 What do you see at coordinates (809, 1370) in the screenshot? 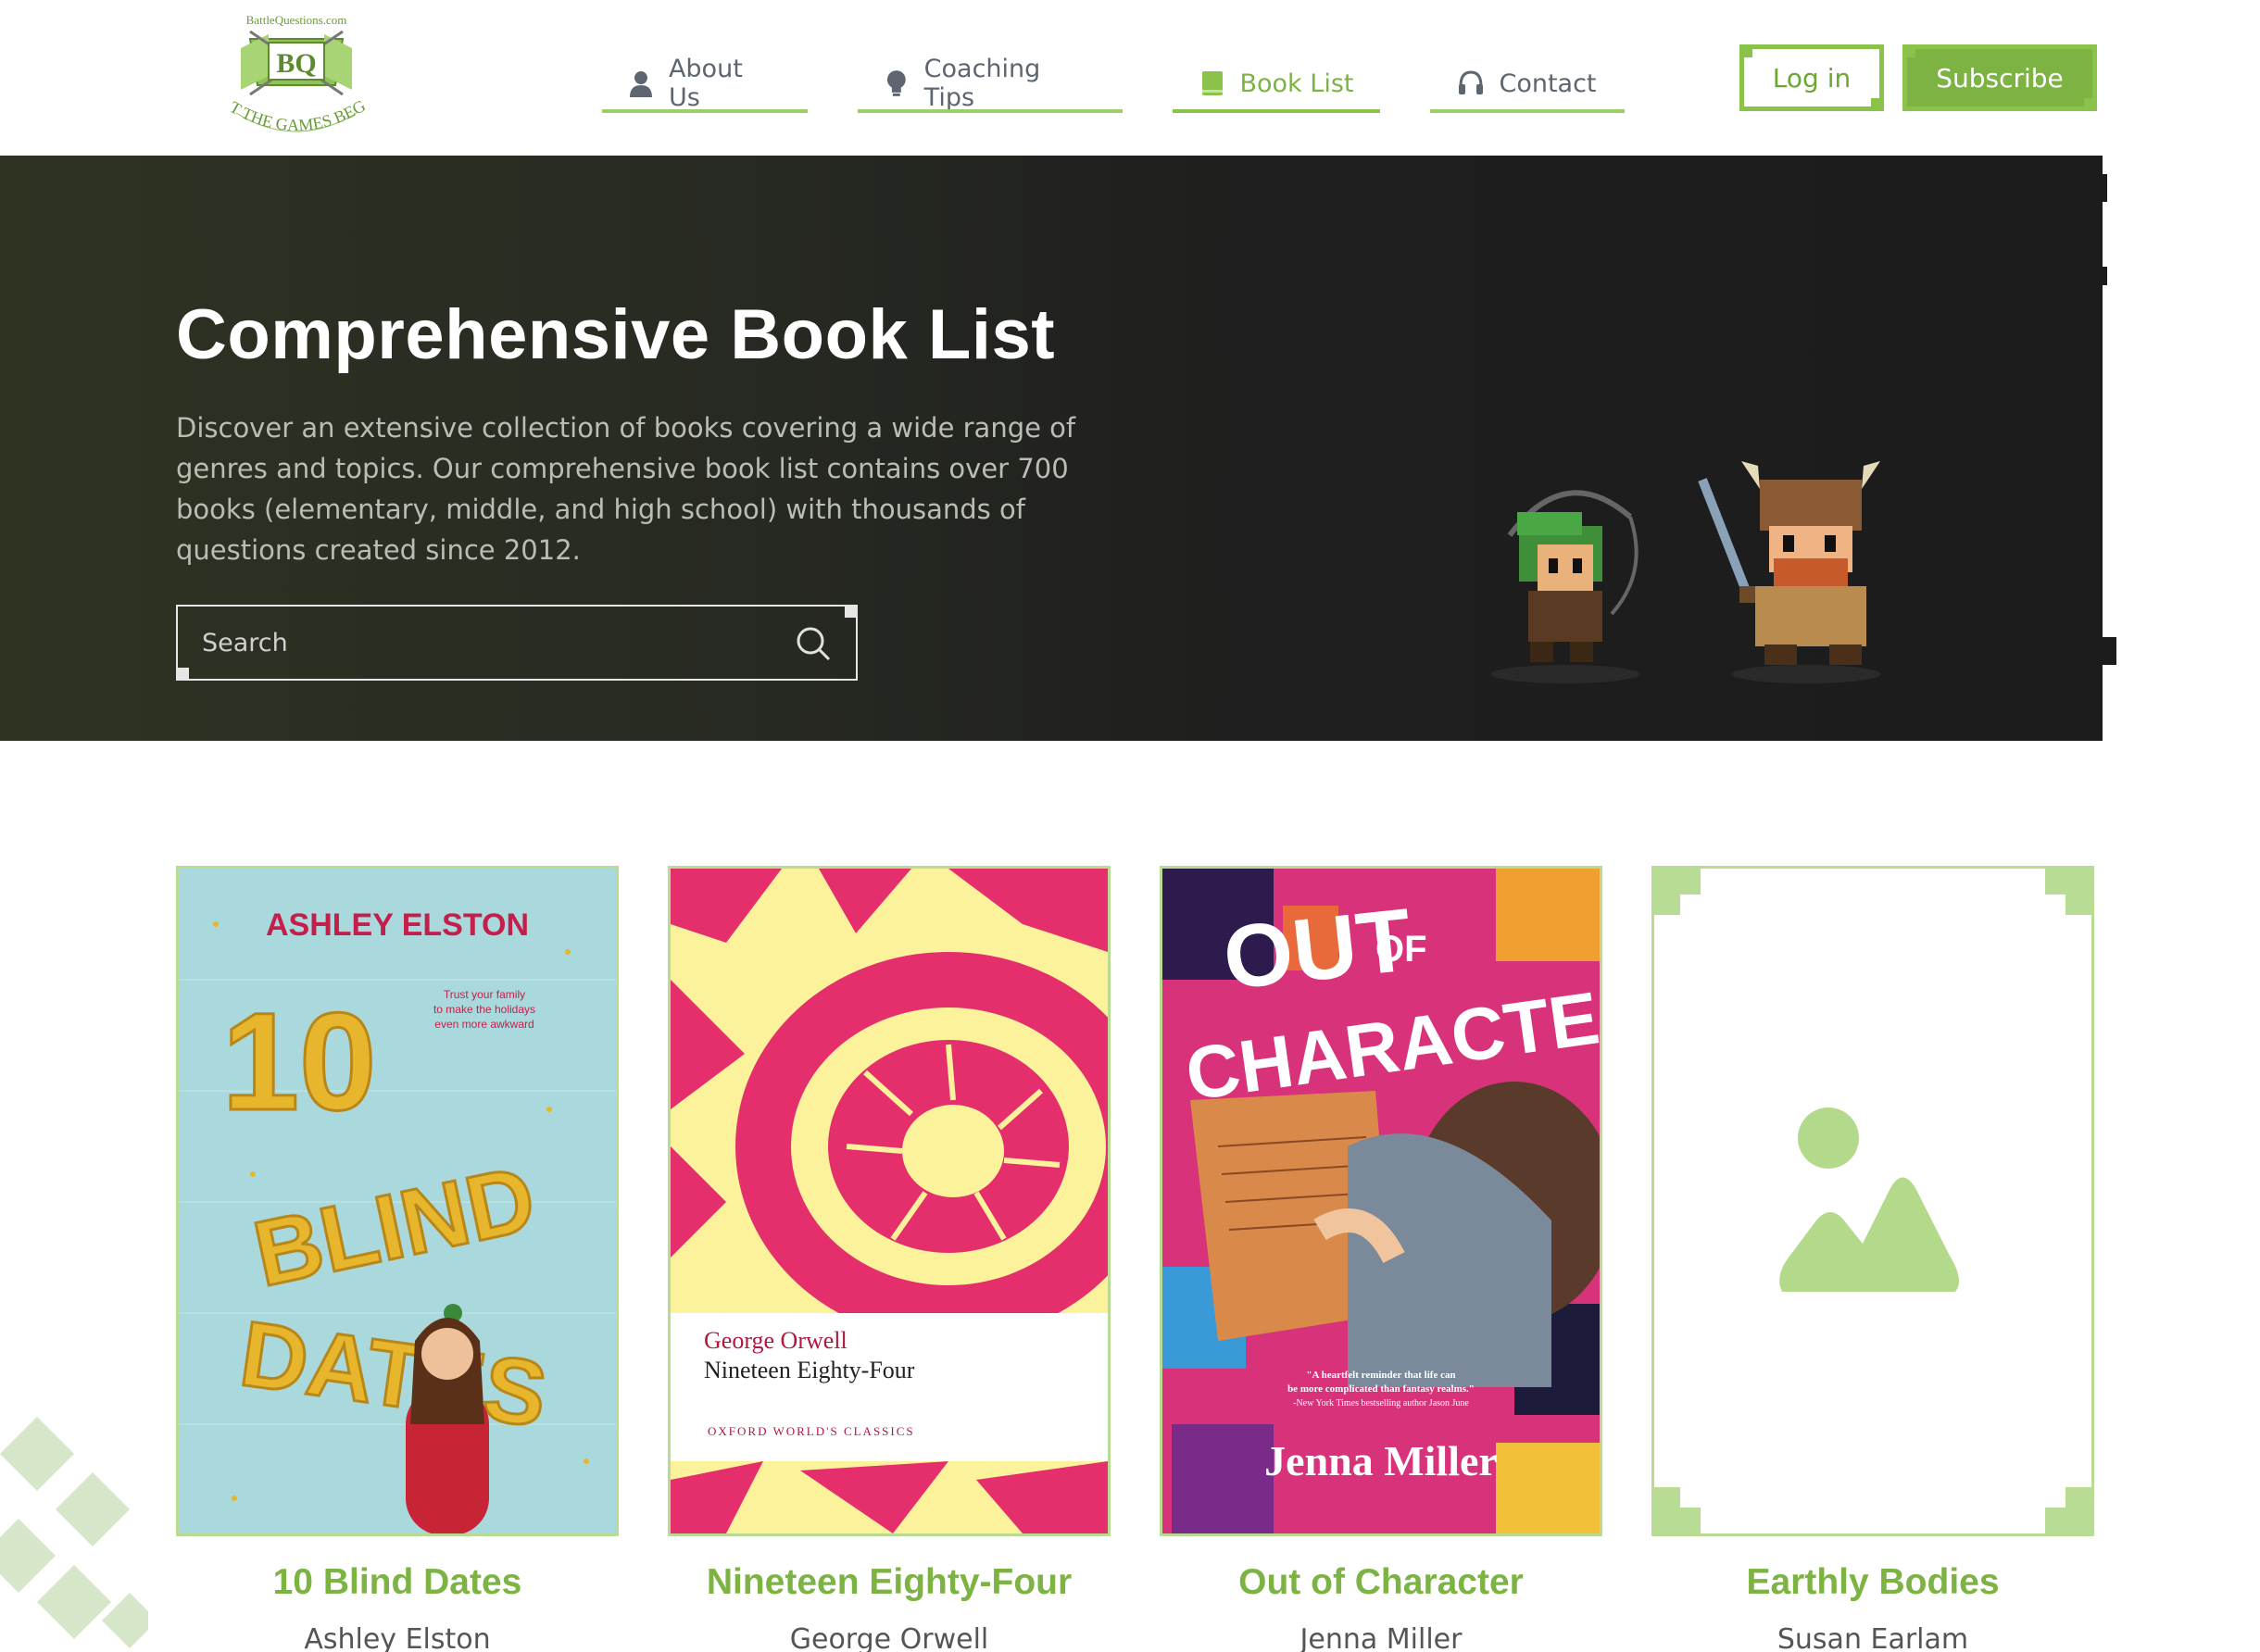
I see `svg-text: Nineteen Eighty-Four` at bounding box center [809, 1370].